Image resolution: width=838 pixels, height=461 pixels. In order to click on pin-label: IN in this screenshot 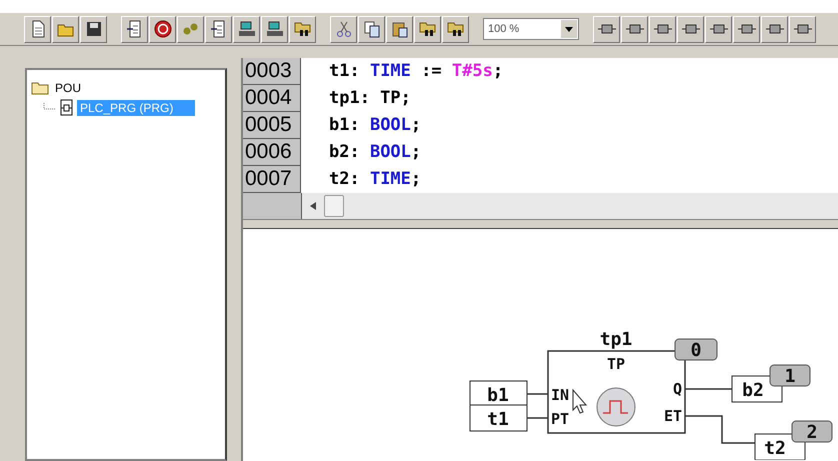, I will do `click(560, 395)`.